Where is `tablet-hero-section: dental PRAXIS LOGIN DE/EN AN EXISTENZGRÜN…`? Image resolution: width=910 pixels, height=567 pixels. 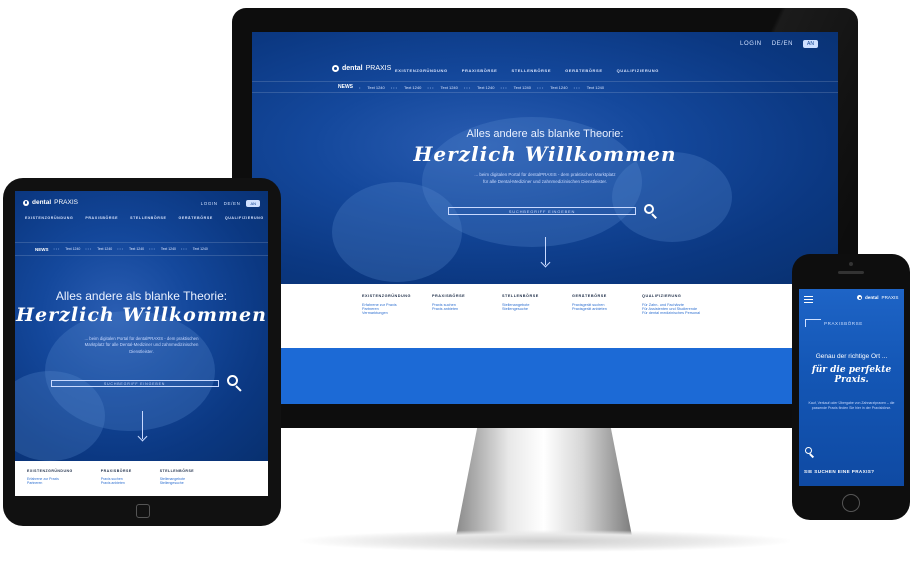 tablet-hero-section: dental PRAXIS LOGIN DE/EN AN EXISTENZGRÜN… is located at coordinates (141, 326).